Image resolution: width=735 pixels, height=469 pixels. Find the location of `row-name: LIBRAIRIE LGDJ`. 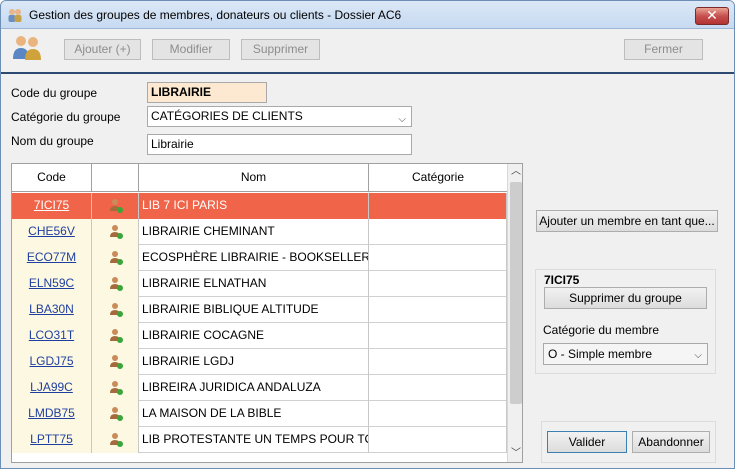

row-name: LIBRAIRIE LGDJ is located at coordinates (254, 362).